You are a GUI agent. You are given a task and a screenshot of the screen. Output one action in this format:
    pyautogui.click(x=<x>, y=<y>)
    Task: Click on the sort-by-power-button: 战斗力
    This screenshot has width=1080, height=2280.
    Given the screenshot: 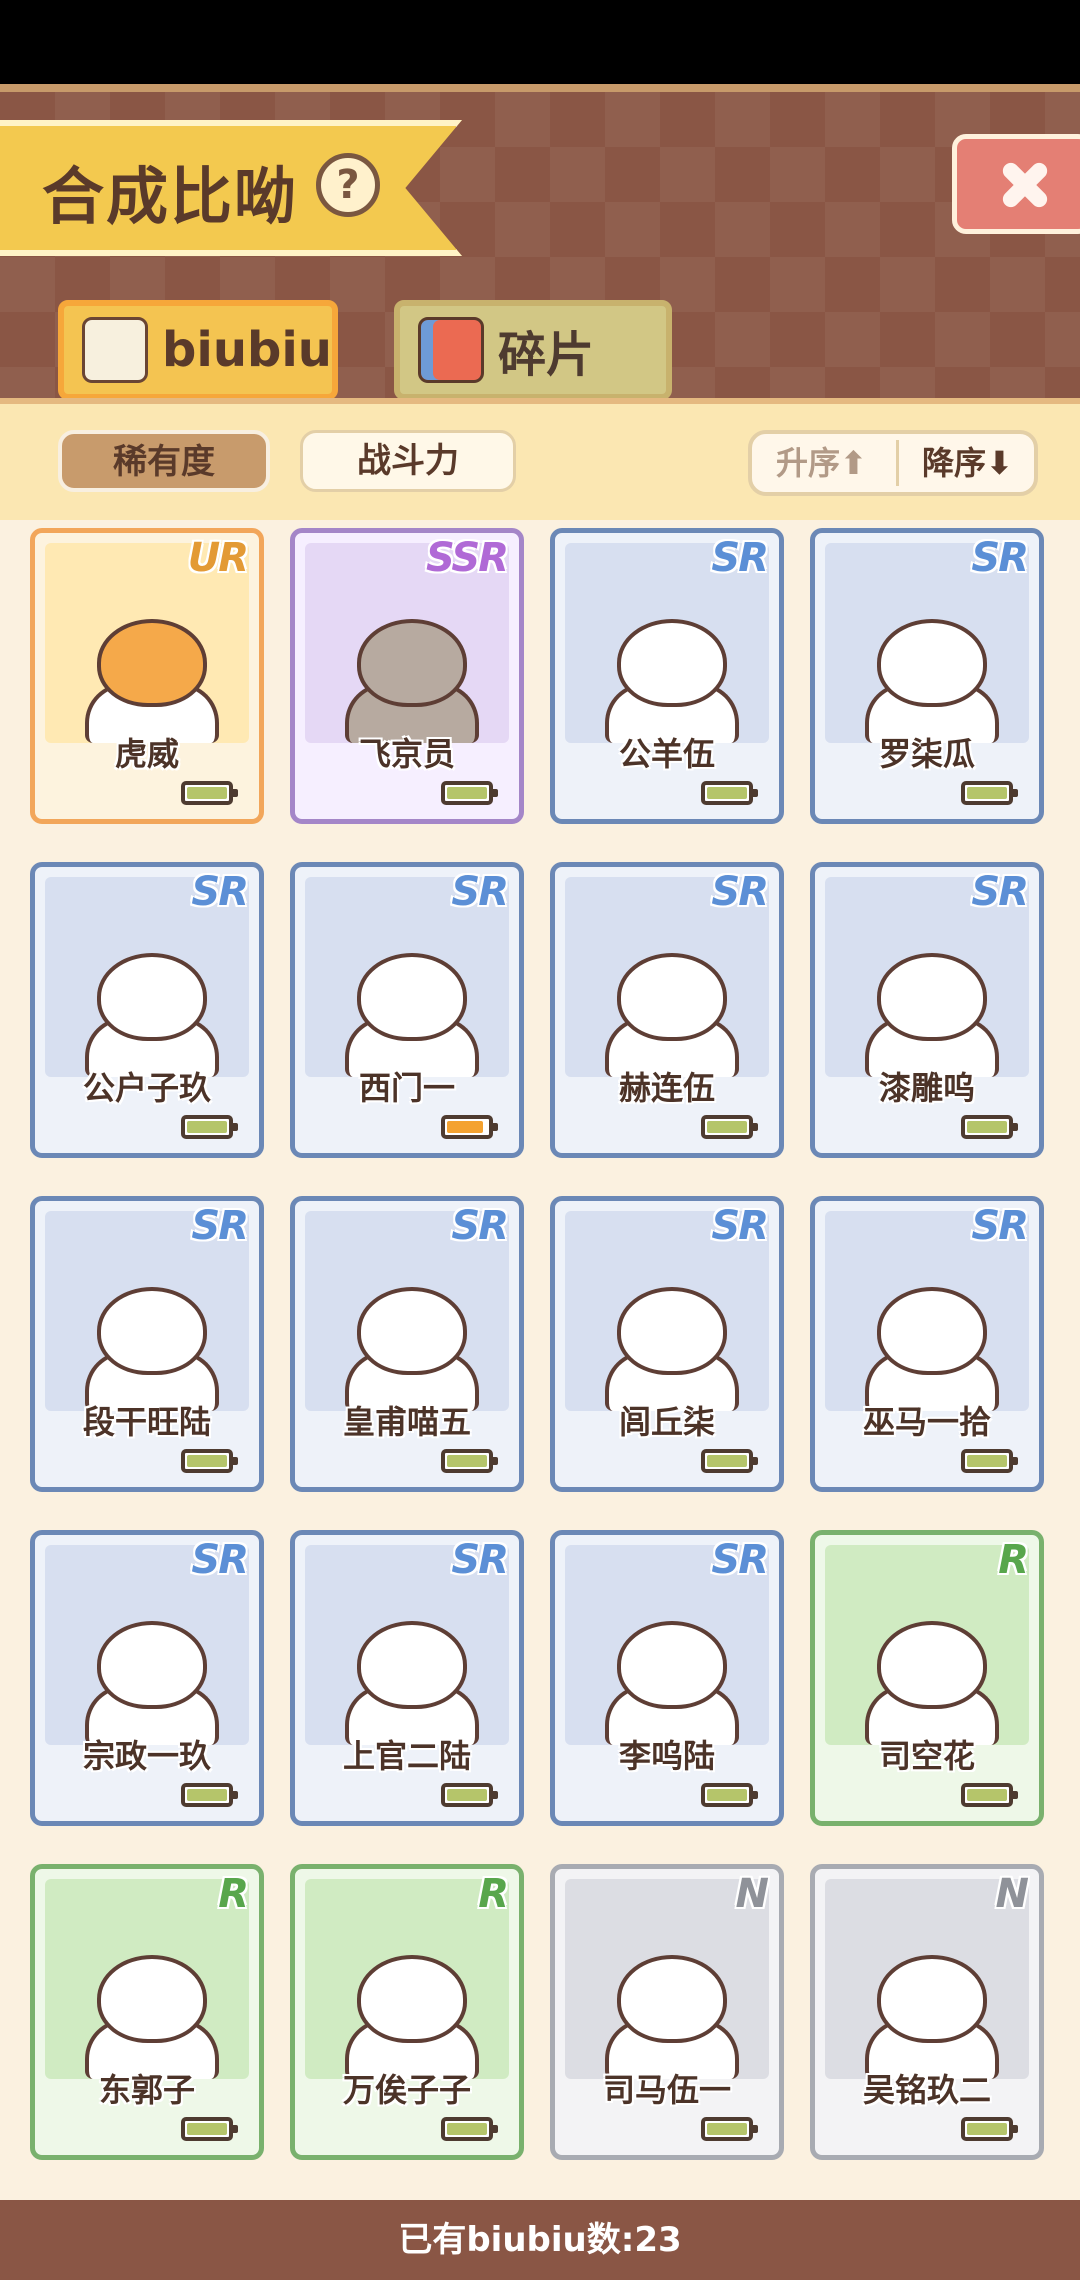 What is the action you would take?
    pyautogui.click(x=408, y=461)
    